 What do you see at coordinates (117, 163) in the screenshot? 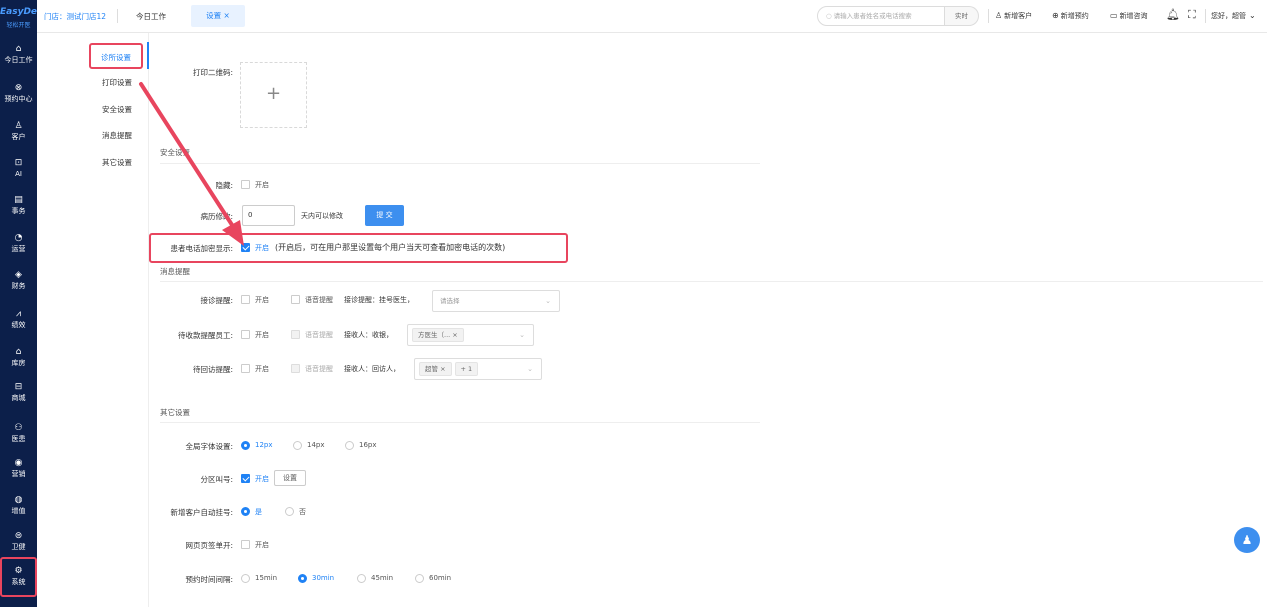
I see `submenu-other: 其它设置` at bounding box center [117, 163].